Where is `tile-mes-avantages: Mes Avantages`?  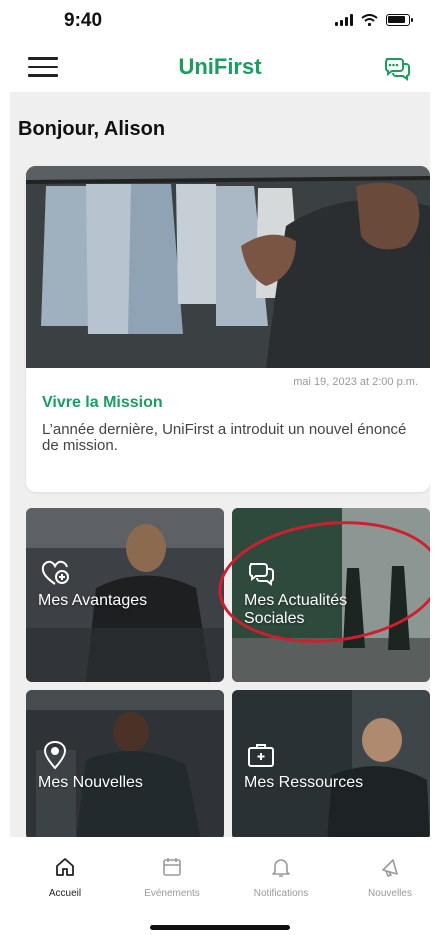
tile-mes-avantages: Mes Avantages is located at coordinates (125, 595).